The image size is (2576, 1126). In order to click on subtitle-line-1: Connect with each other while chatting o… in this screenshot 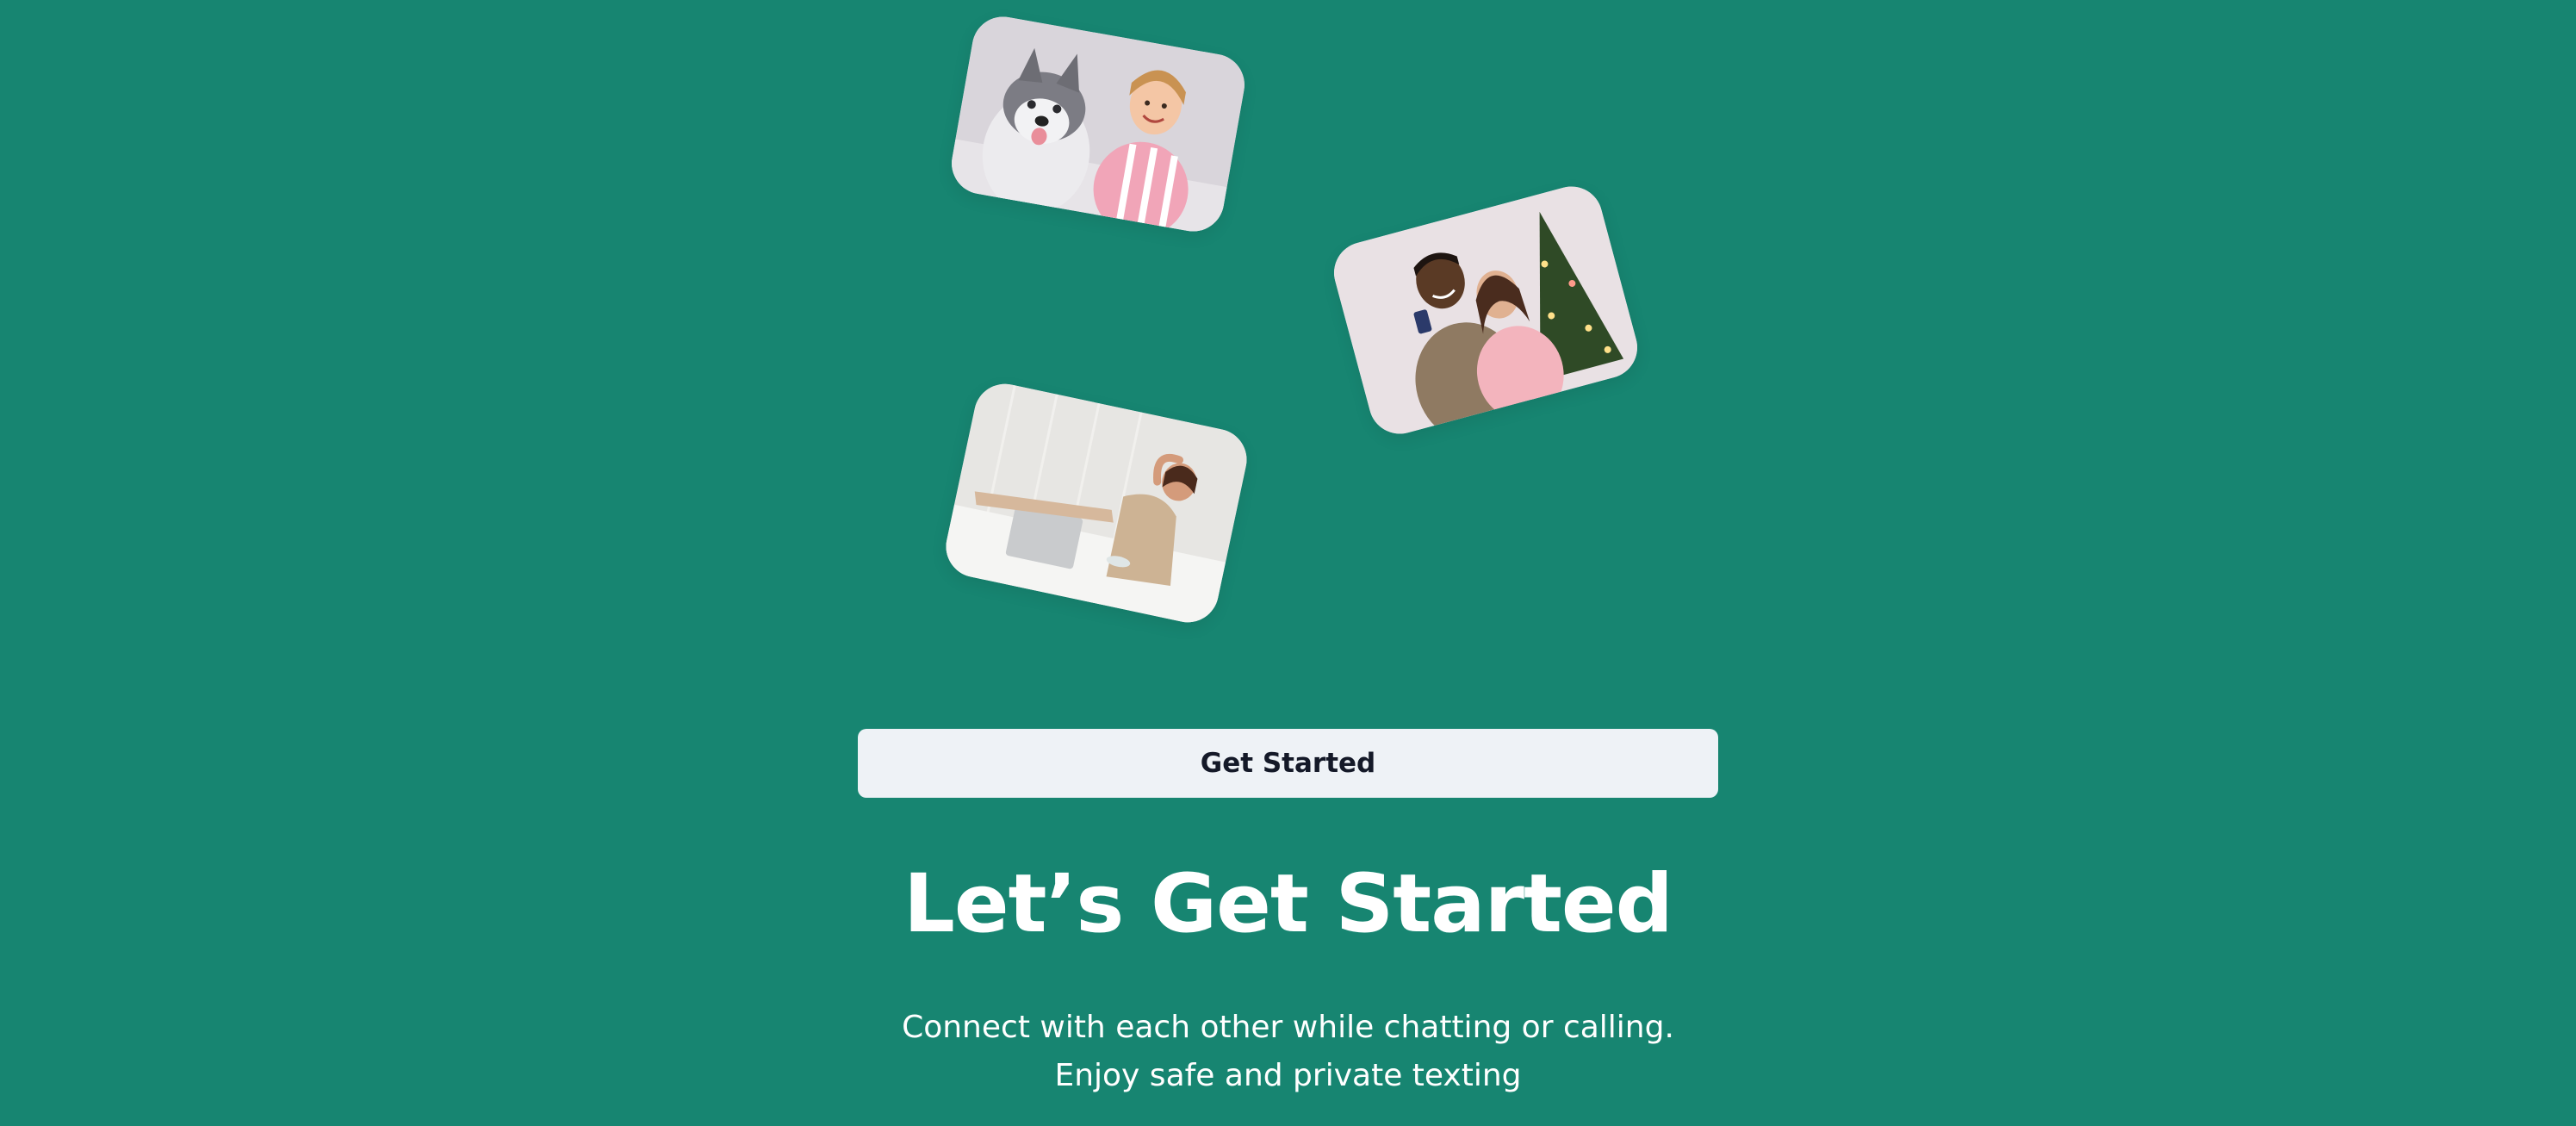, I will do `click(1288, 1027)`.